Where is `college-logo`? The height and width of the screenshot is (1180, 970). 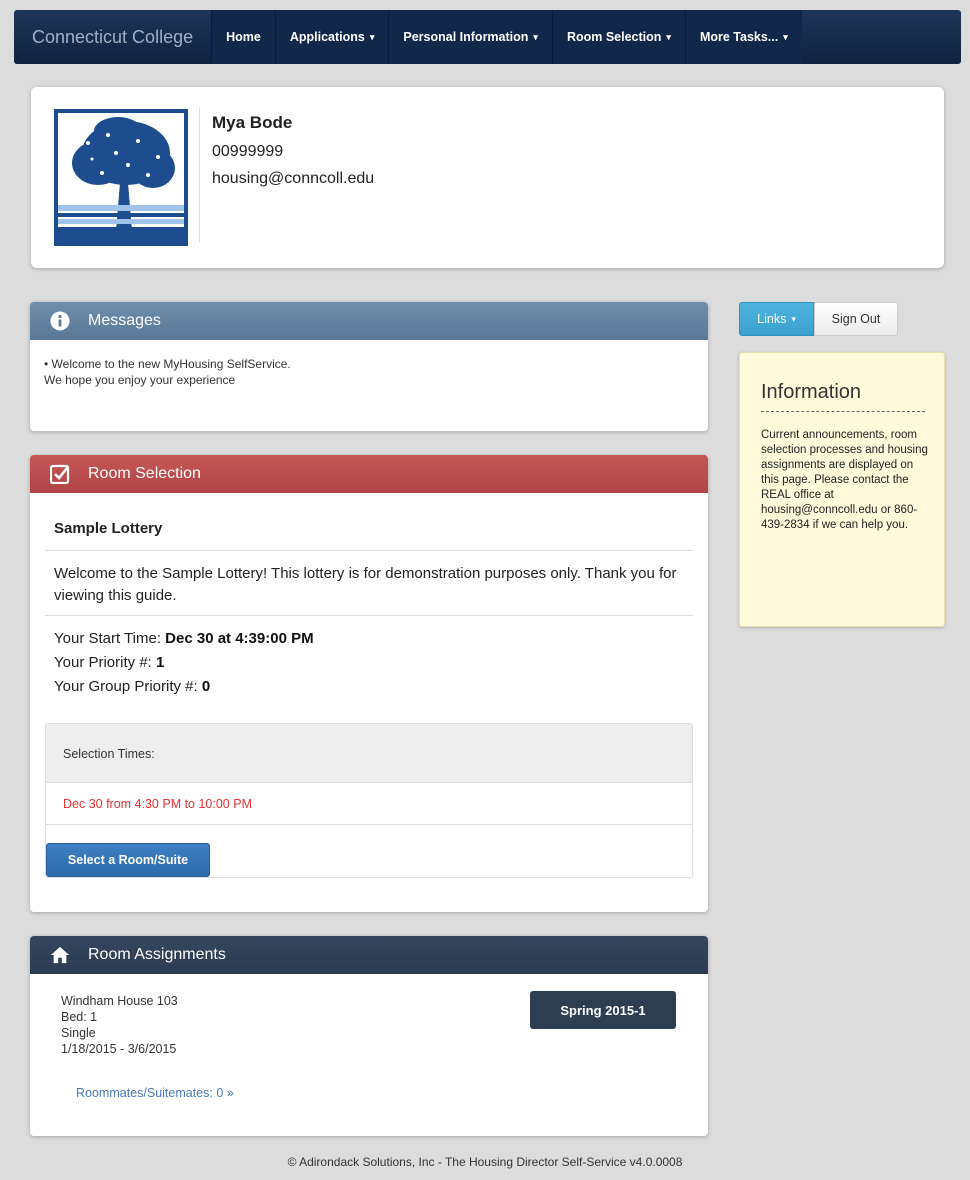 college-logo is located at coordinates (121, 177).